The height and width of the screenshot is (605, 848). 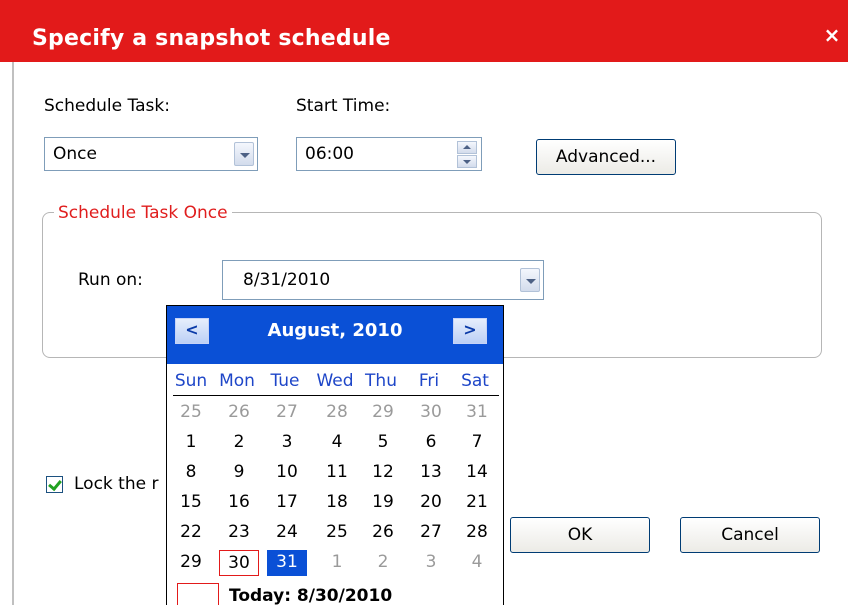 What do you see at coordinates (337, 473) in the screenshot?
I see `calendar-day: 11` at bounding box center [337, 473].